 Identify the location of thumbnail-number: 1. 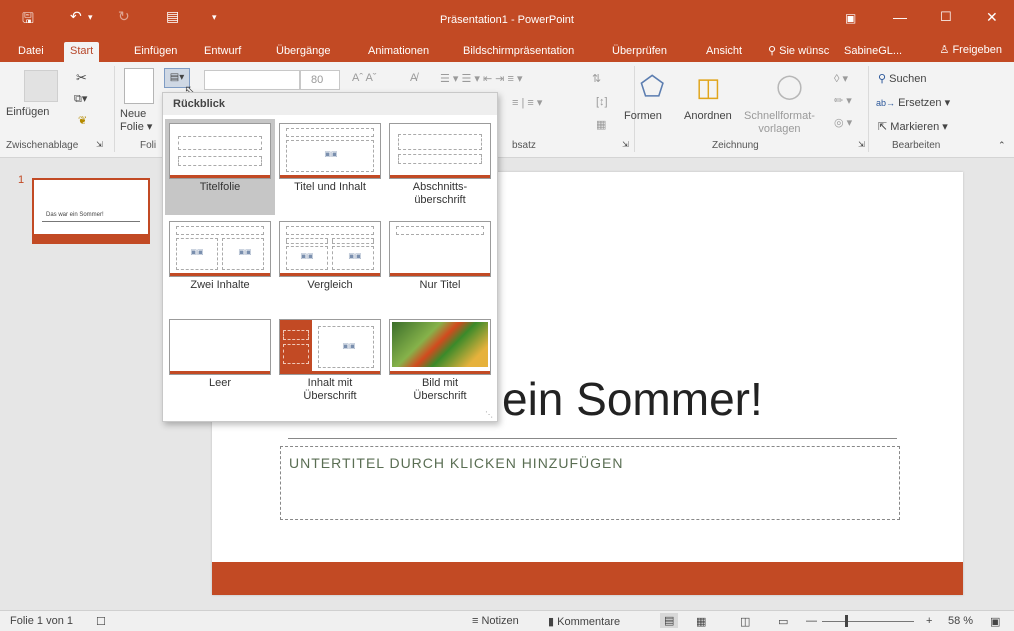
(21, 180).